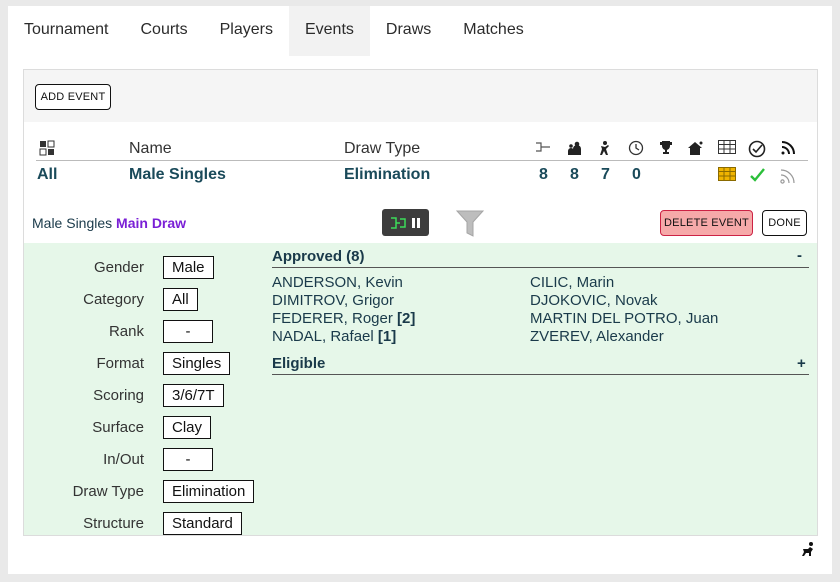 The width and height of the screenshot is (840, 582). Describe the element at coordinates (337, 282) in the screenshot. I see `player-item: ANDERSON, Kevin` at that location.